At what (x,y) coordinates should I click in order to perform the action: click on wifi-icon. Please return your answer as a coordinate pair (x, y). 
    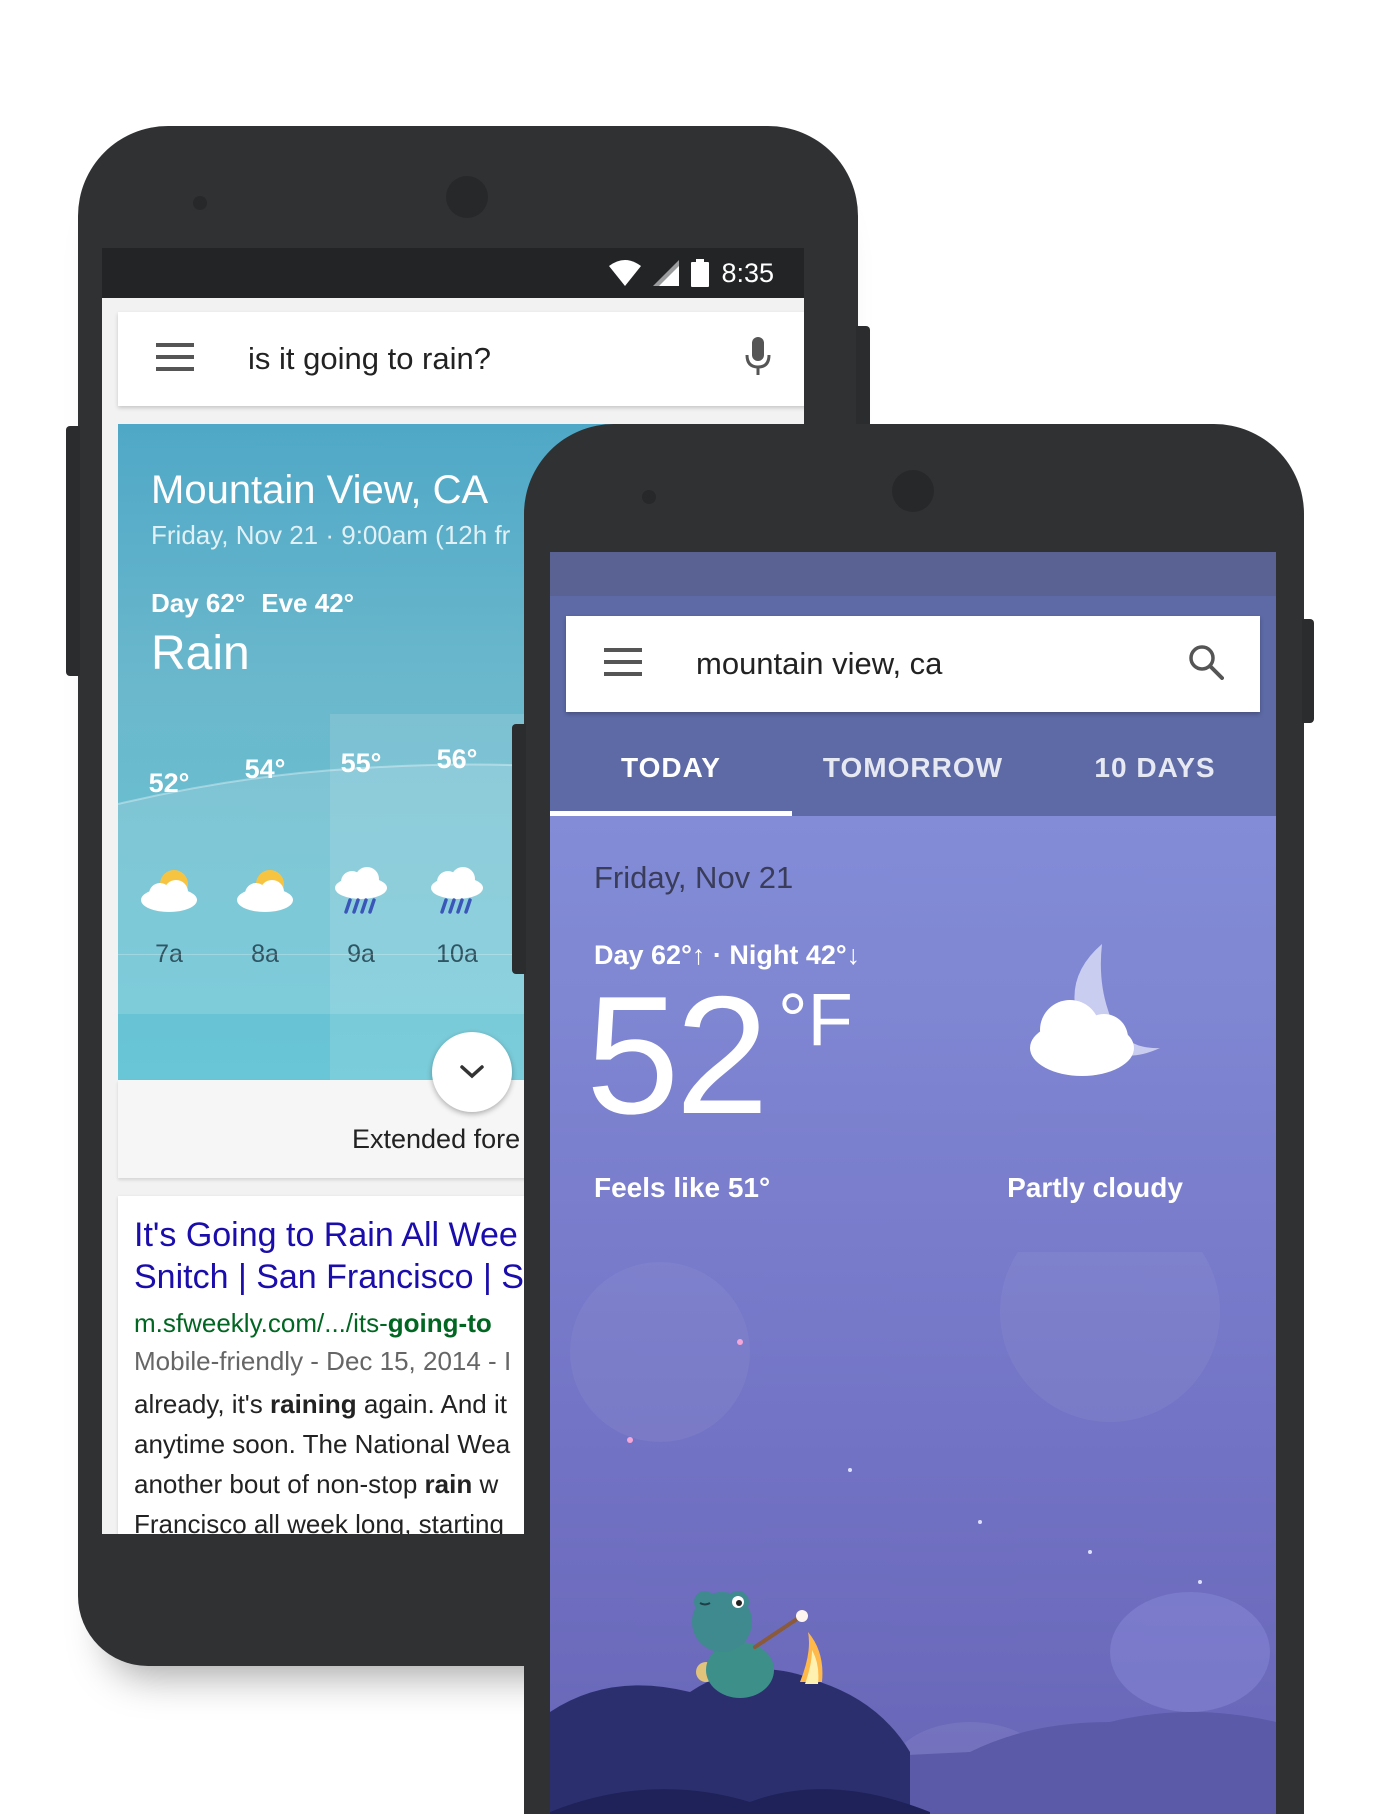
    Looking at the image, I should click on (625, 273).